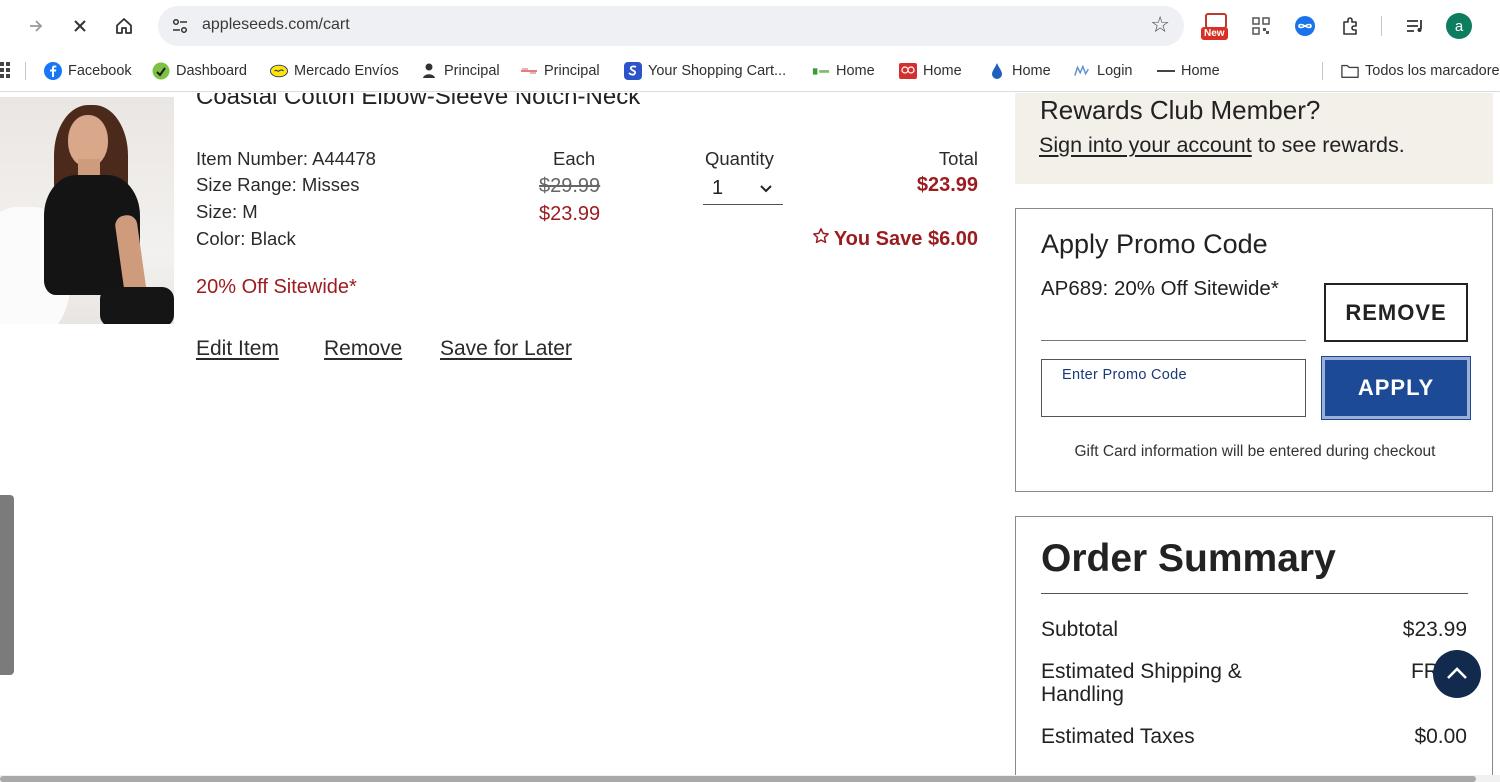  I want to click on home-green-icon, so click(821, 71).